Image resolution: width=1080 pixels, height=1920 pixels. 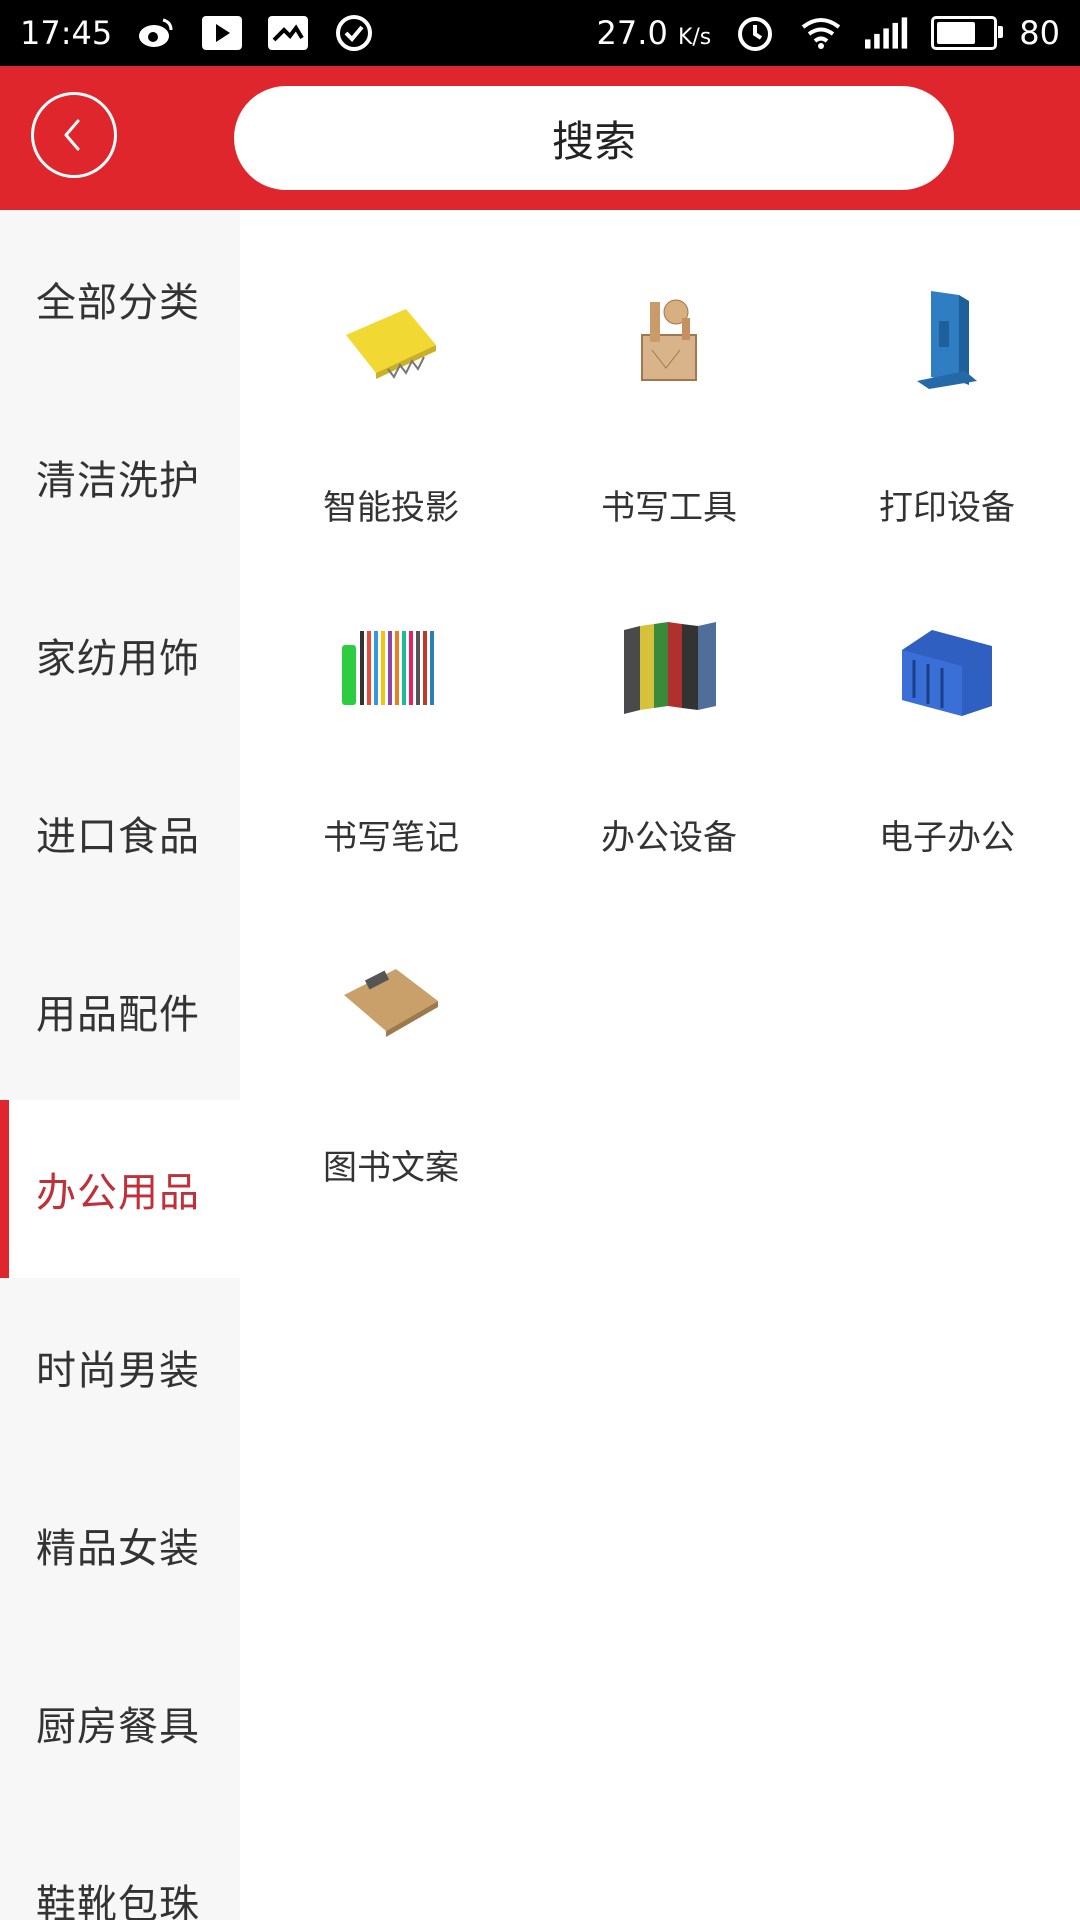 I want to click on subcategory-label: 书写笔记, so click(x=391, y=838).